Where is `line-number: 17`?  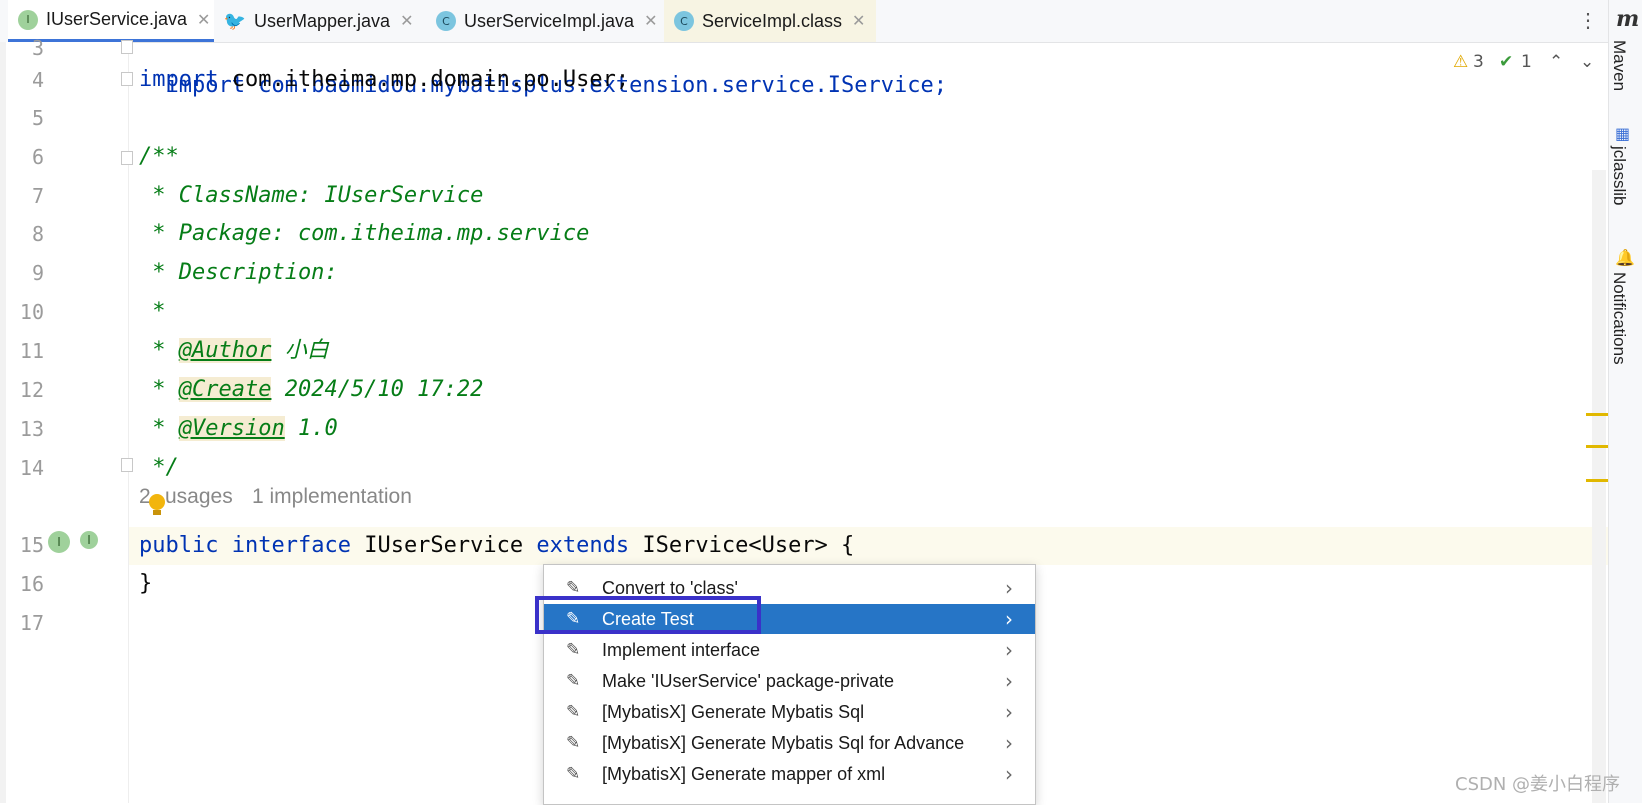 line-number: 17 is located at coordinates (31, 623).